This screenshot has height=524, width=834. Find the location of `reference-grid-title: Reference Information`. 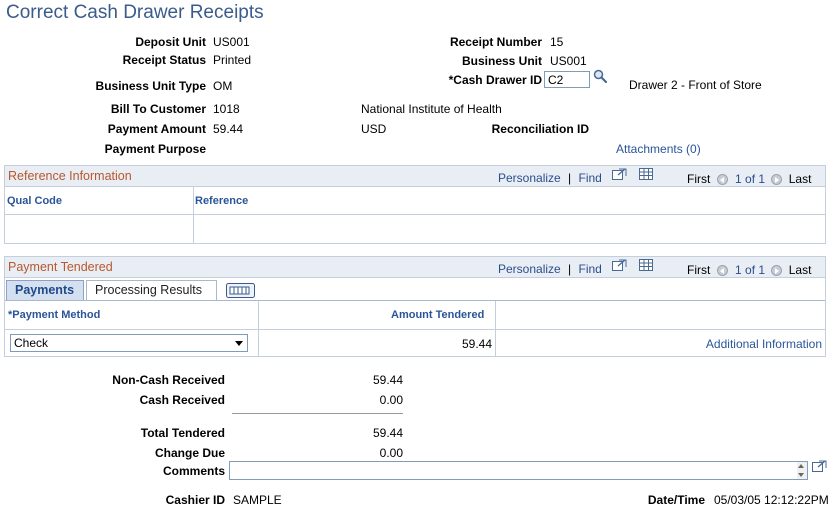

reference-grid-title: Reference Information is located at coordinates (70, 176).